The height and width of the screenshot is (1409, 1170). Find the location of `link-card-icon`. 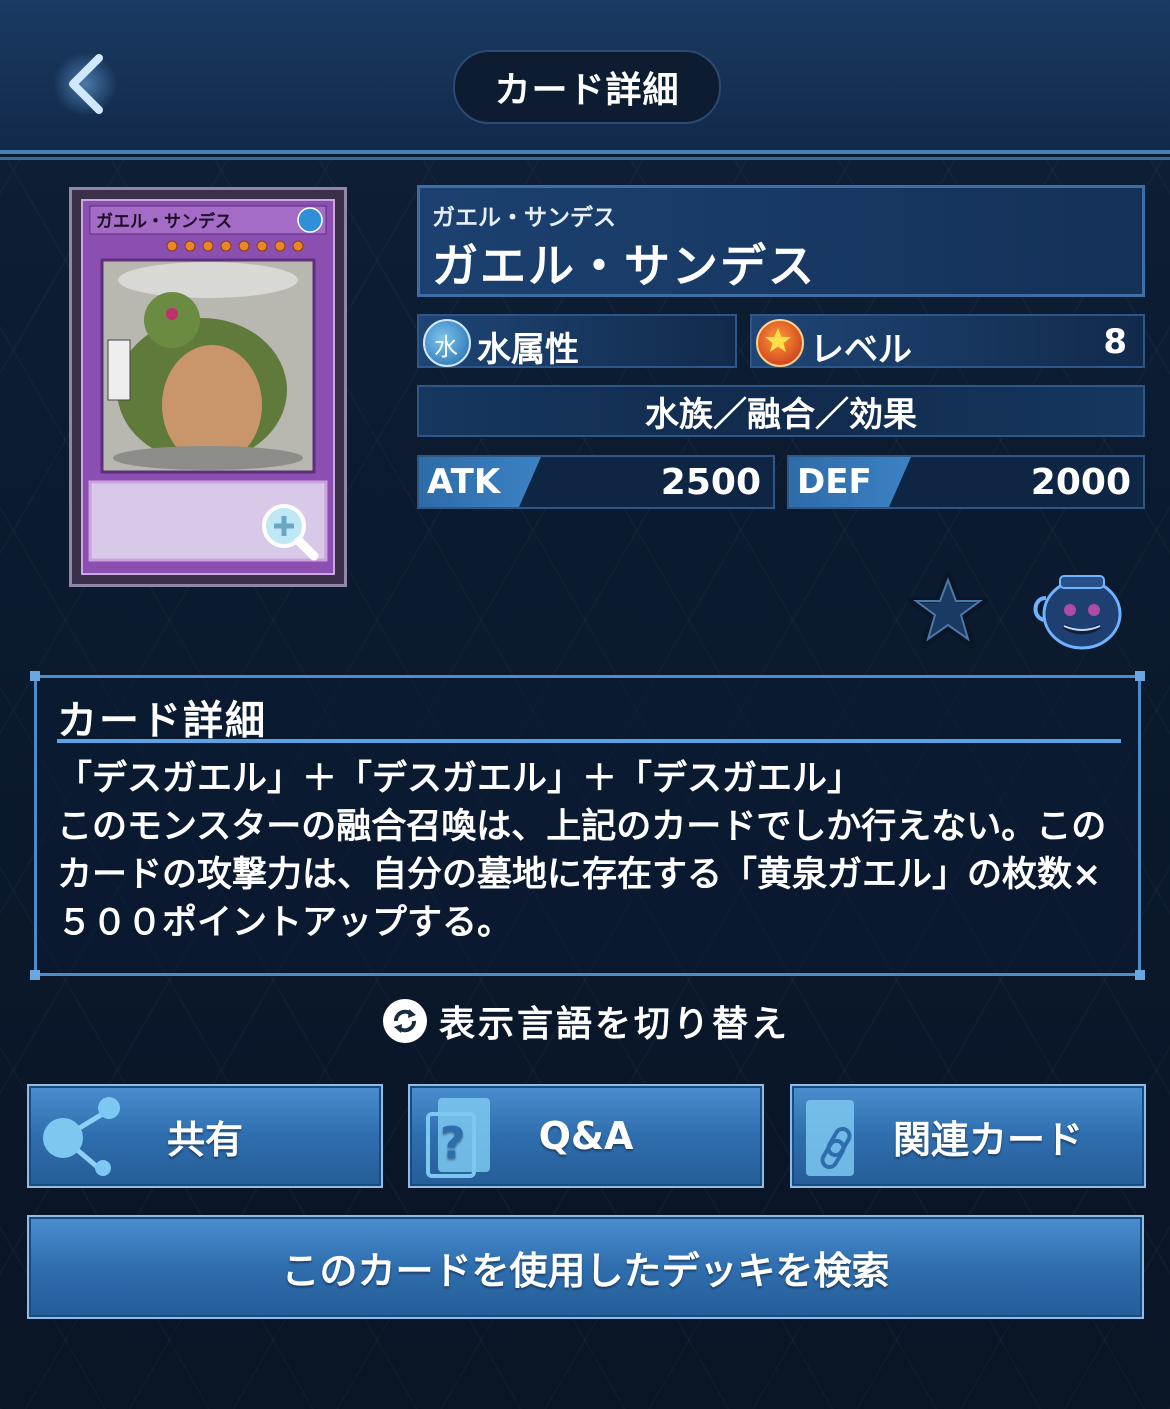

link-card-icon is located at coordinates (830, 1138).